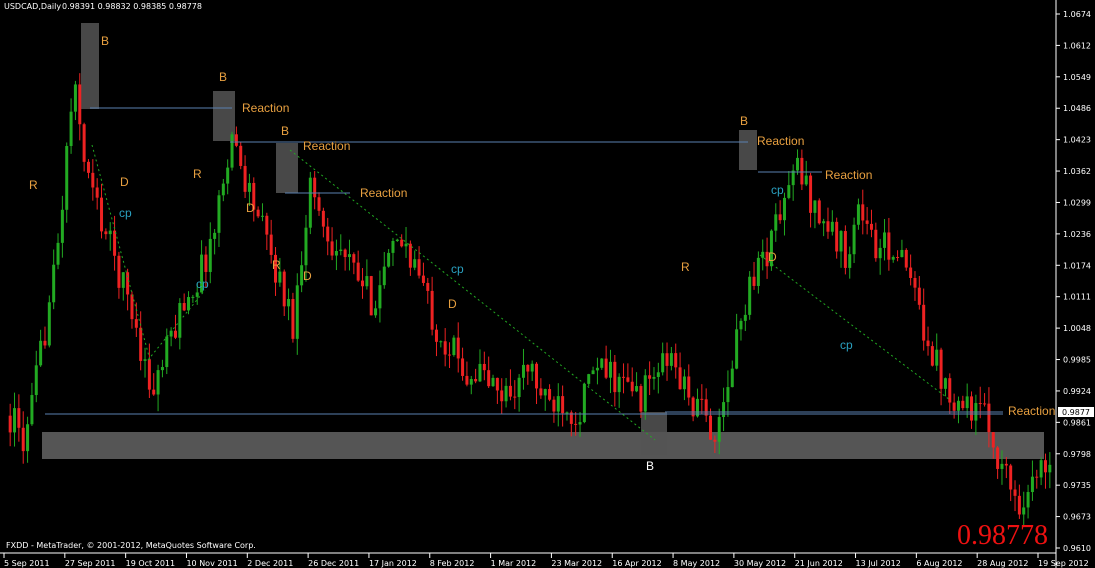  Describe the element at coordinates (855, 327) in the screenshot. I see `trend-line` at that location.